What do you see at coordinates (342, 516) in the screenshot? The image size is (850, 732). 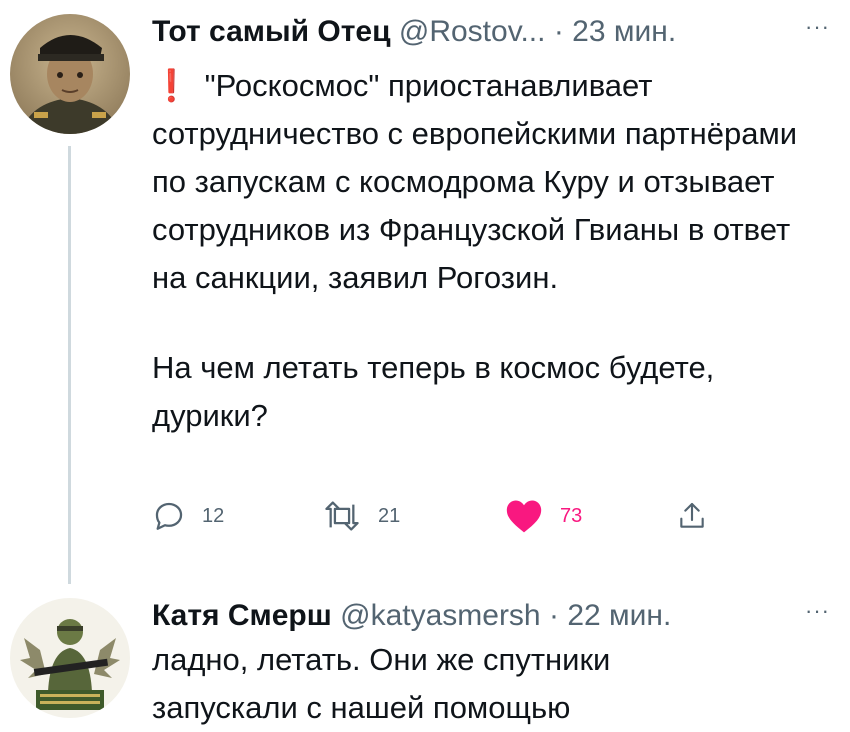 I see `retweet-icon` at bounding box center [342, 516].